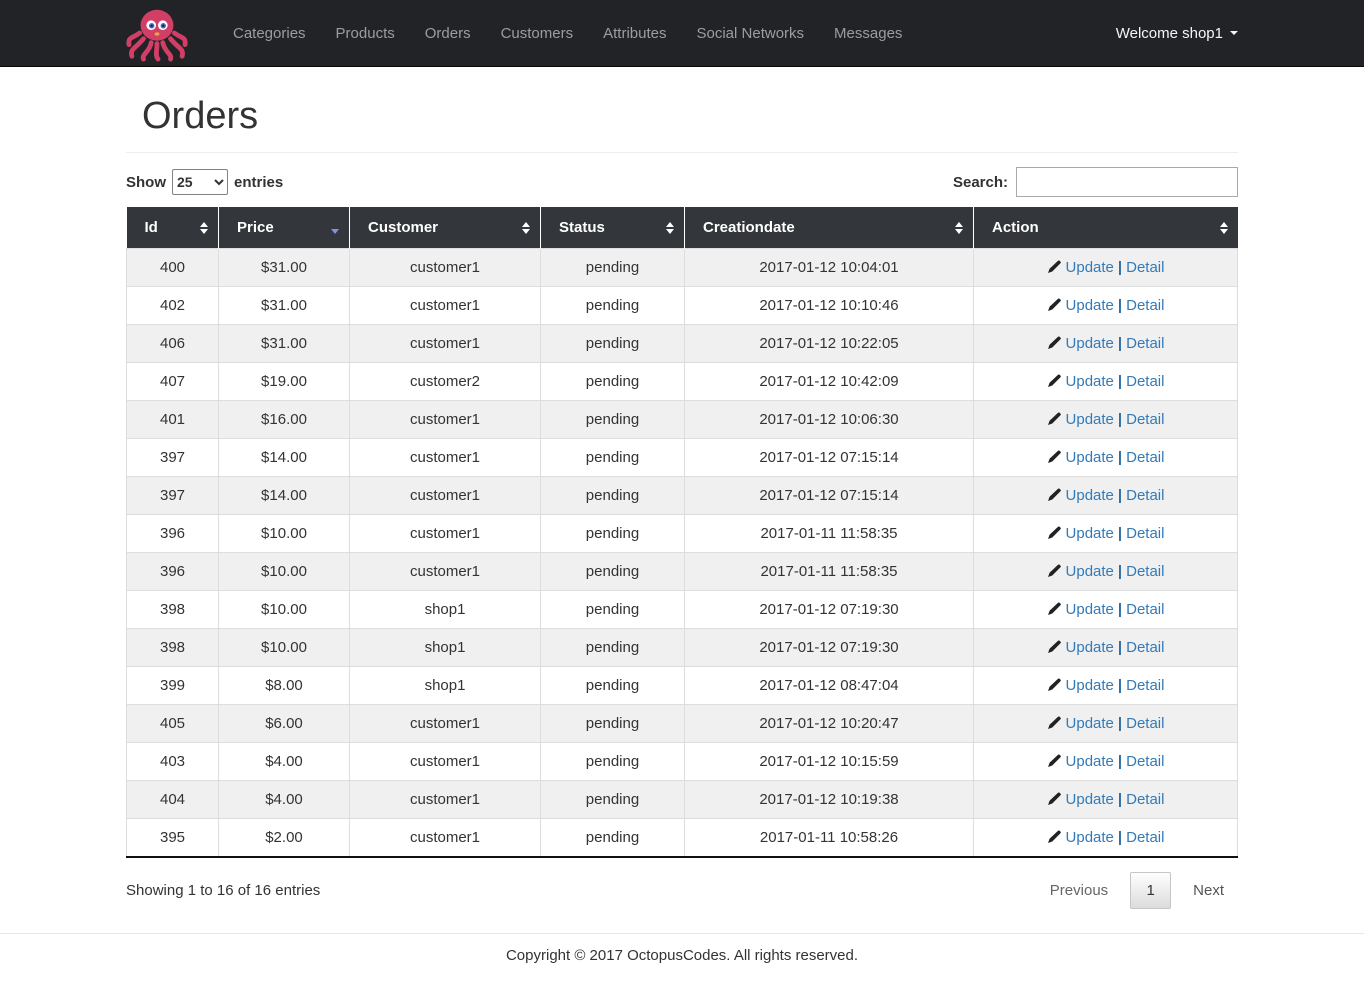 The width and height of the screenshot is (1364, 1002). What do you see at coordinates (269, 33) in the screenshot?
I see `nav-item-categories: Categories` at bounding box center [269, 33].